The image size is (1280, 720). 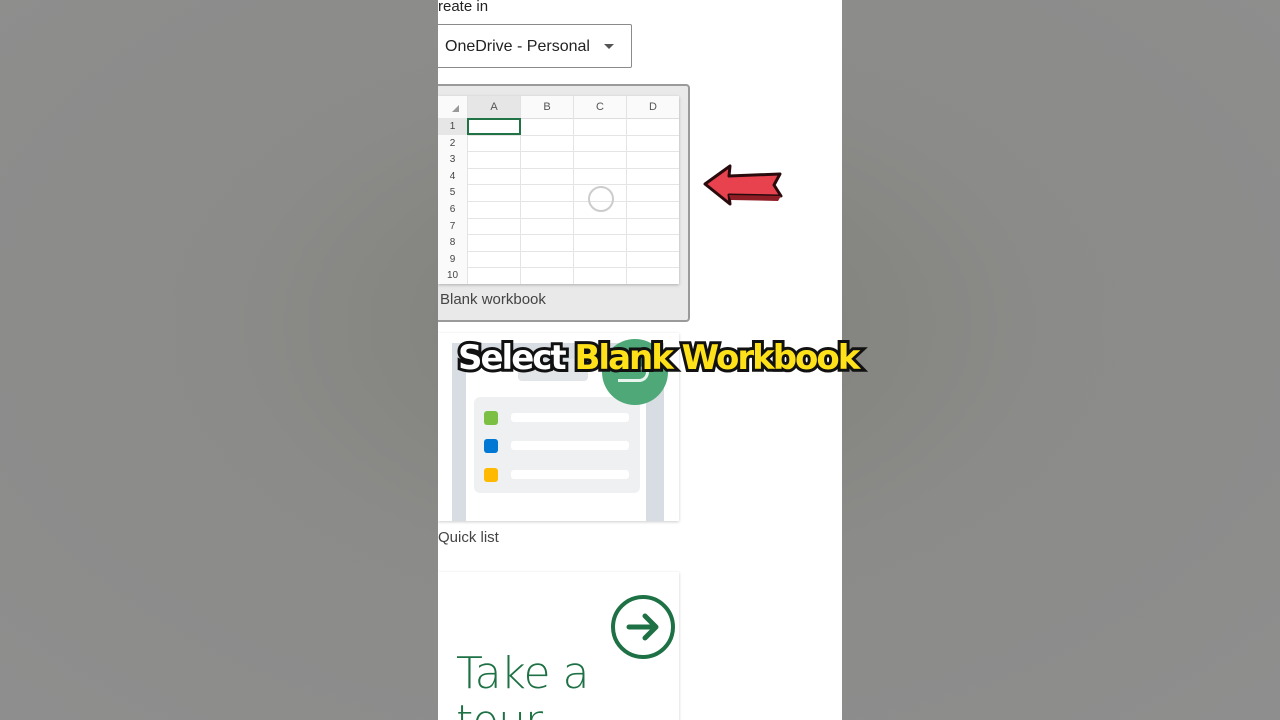 What do you see at coordinates (599, 107) in the screenshot?
I see `column-header: C` at bounding box center [599, 107].